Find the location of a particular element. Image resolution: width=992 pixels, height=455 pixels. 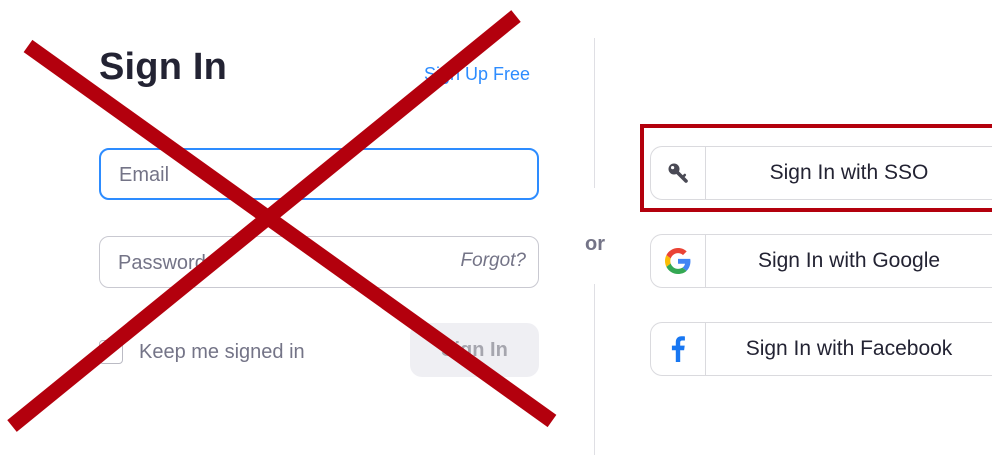

sign-up-free-link: Sign Up Free is located at coordinates (477, 74).